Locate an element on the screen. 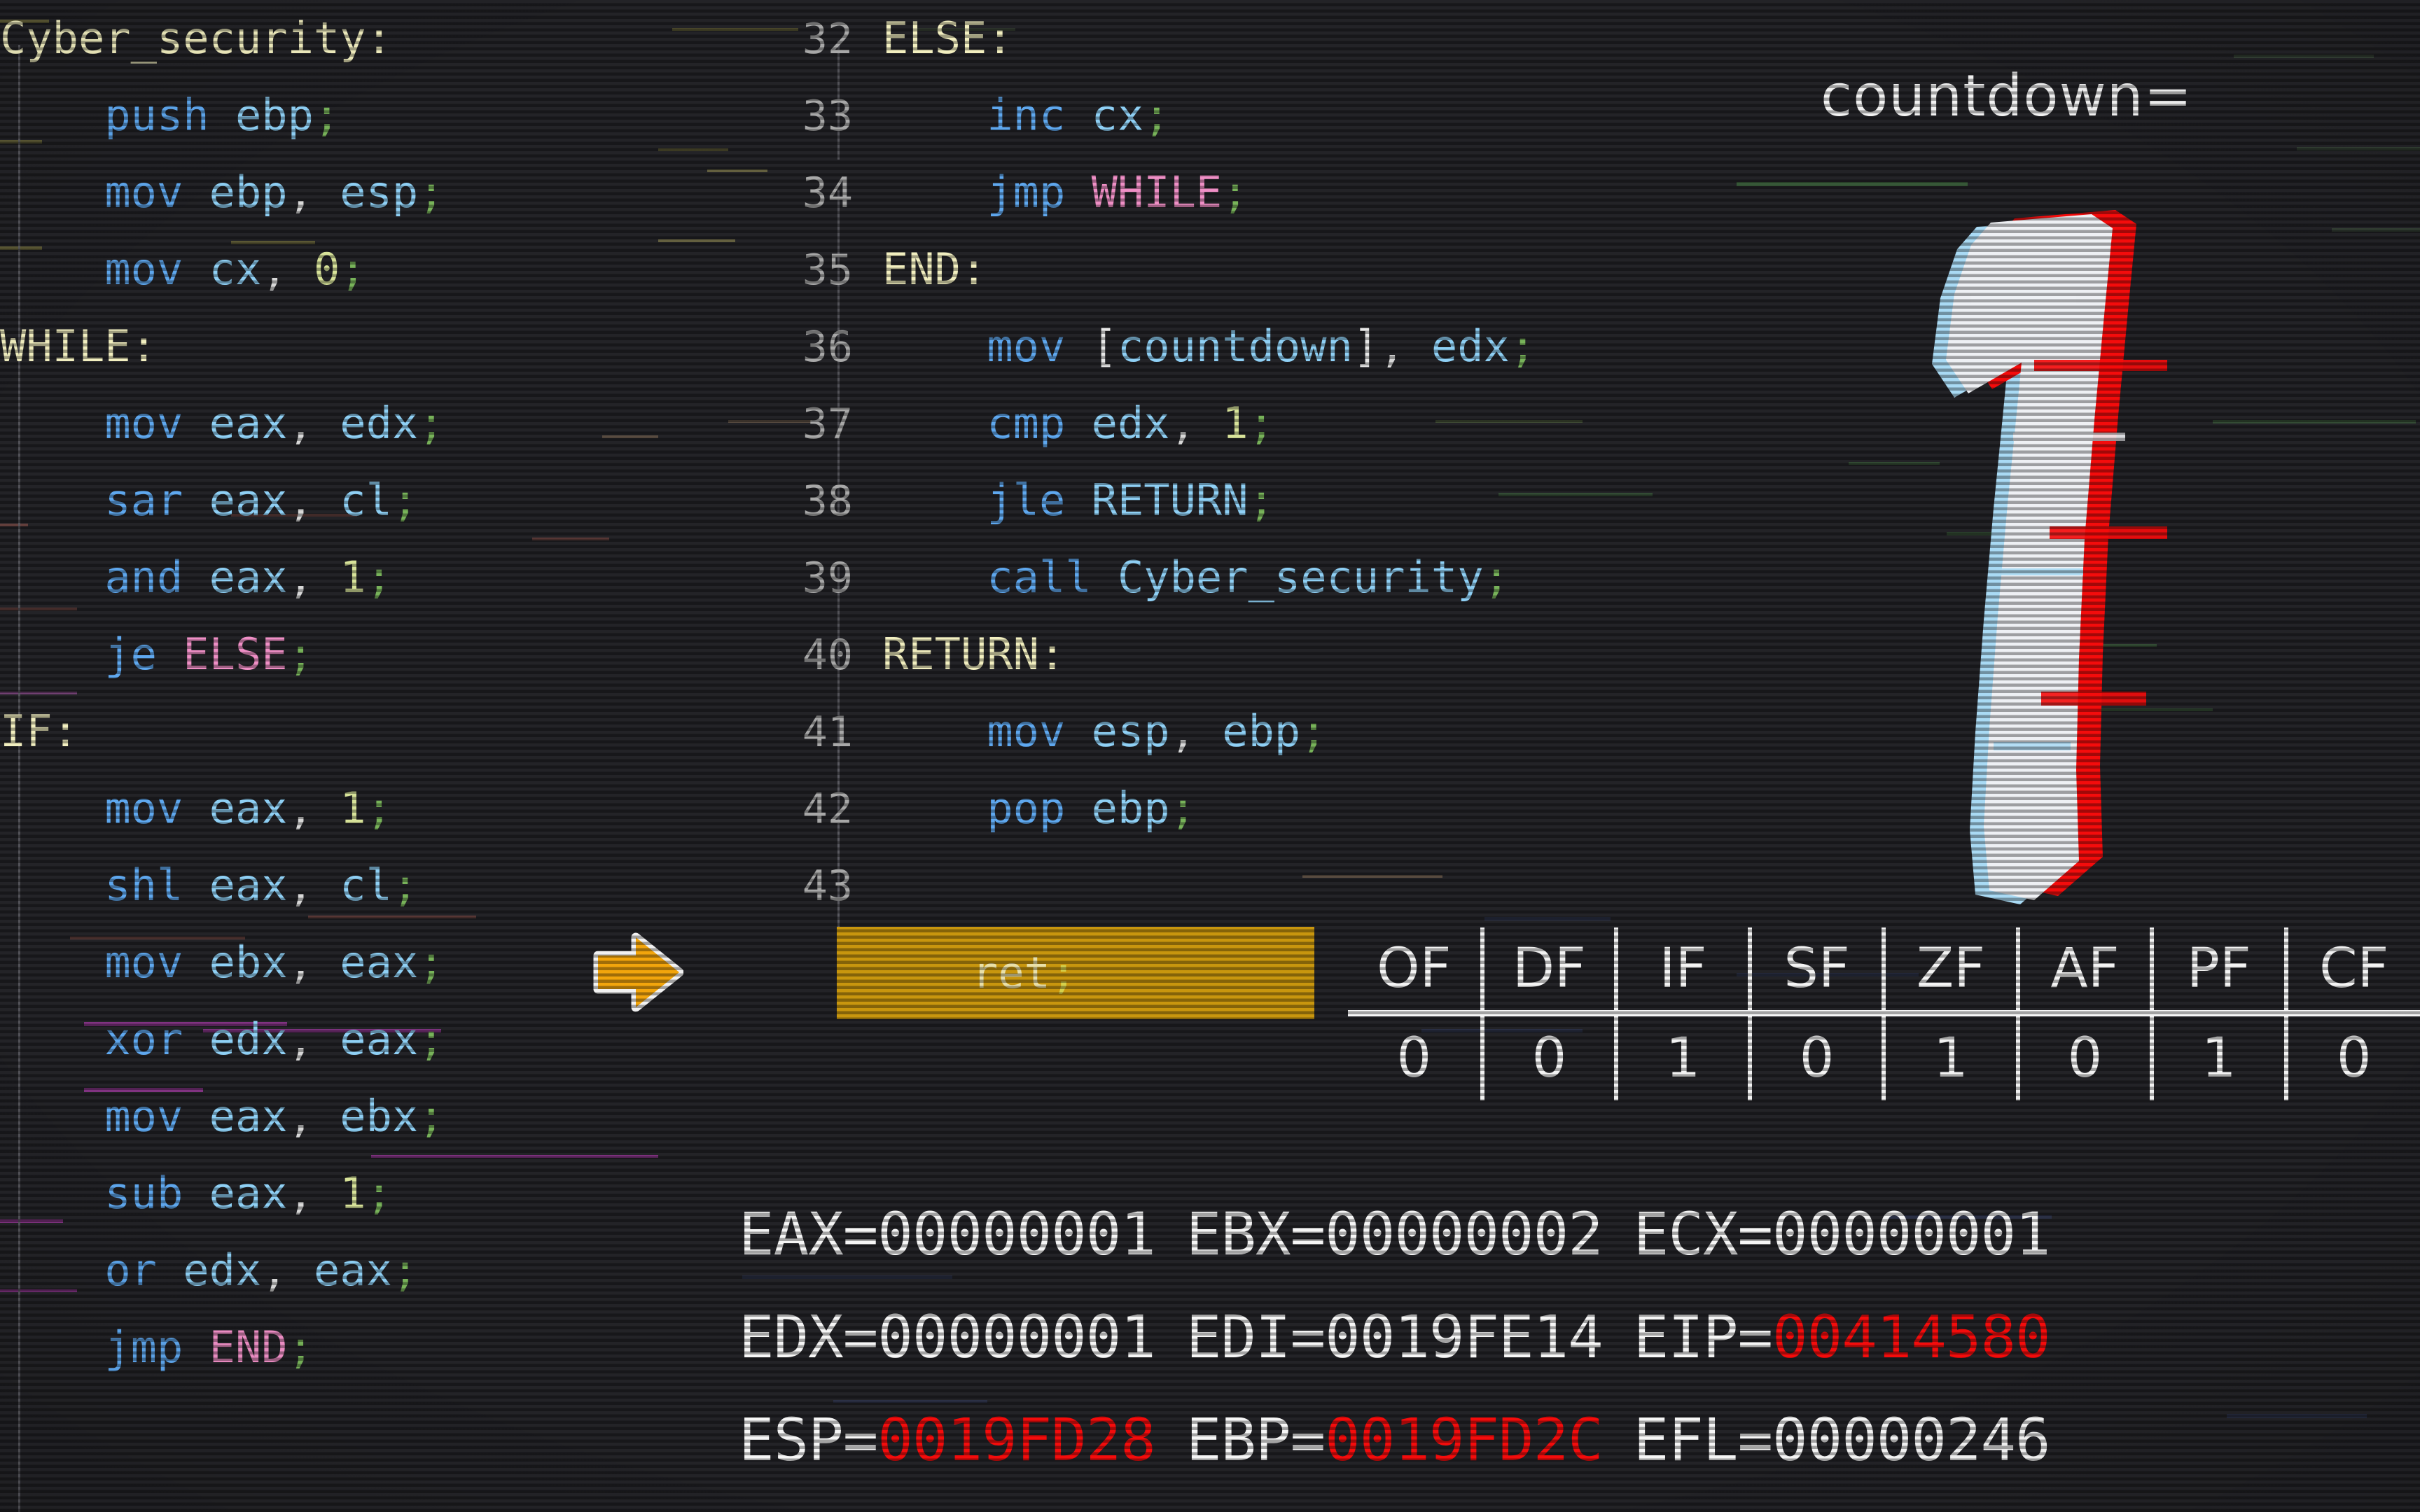  flag-value-sf: 0 is located at coordinates (1815, 1056).